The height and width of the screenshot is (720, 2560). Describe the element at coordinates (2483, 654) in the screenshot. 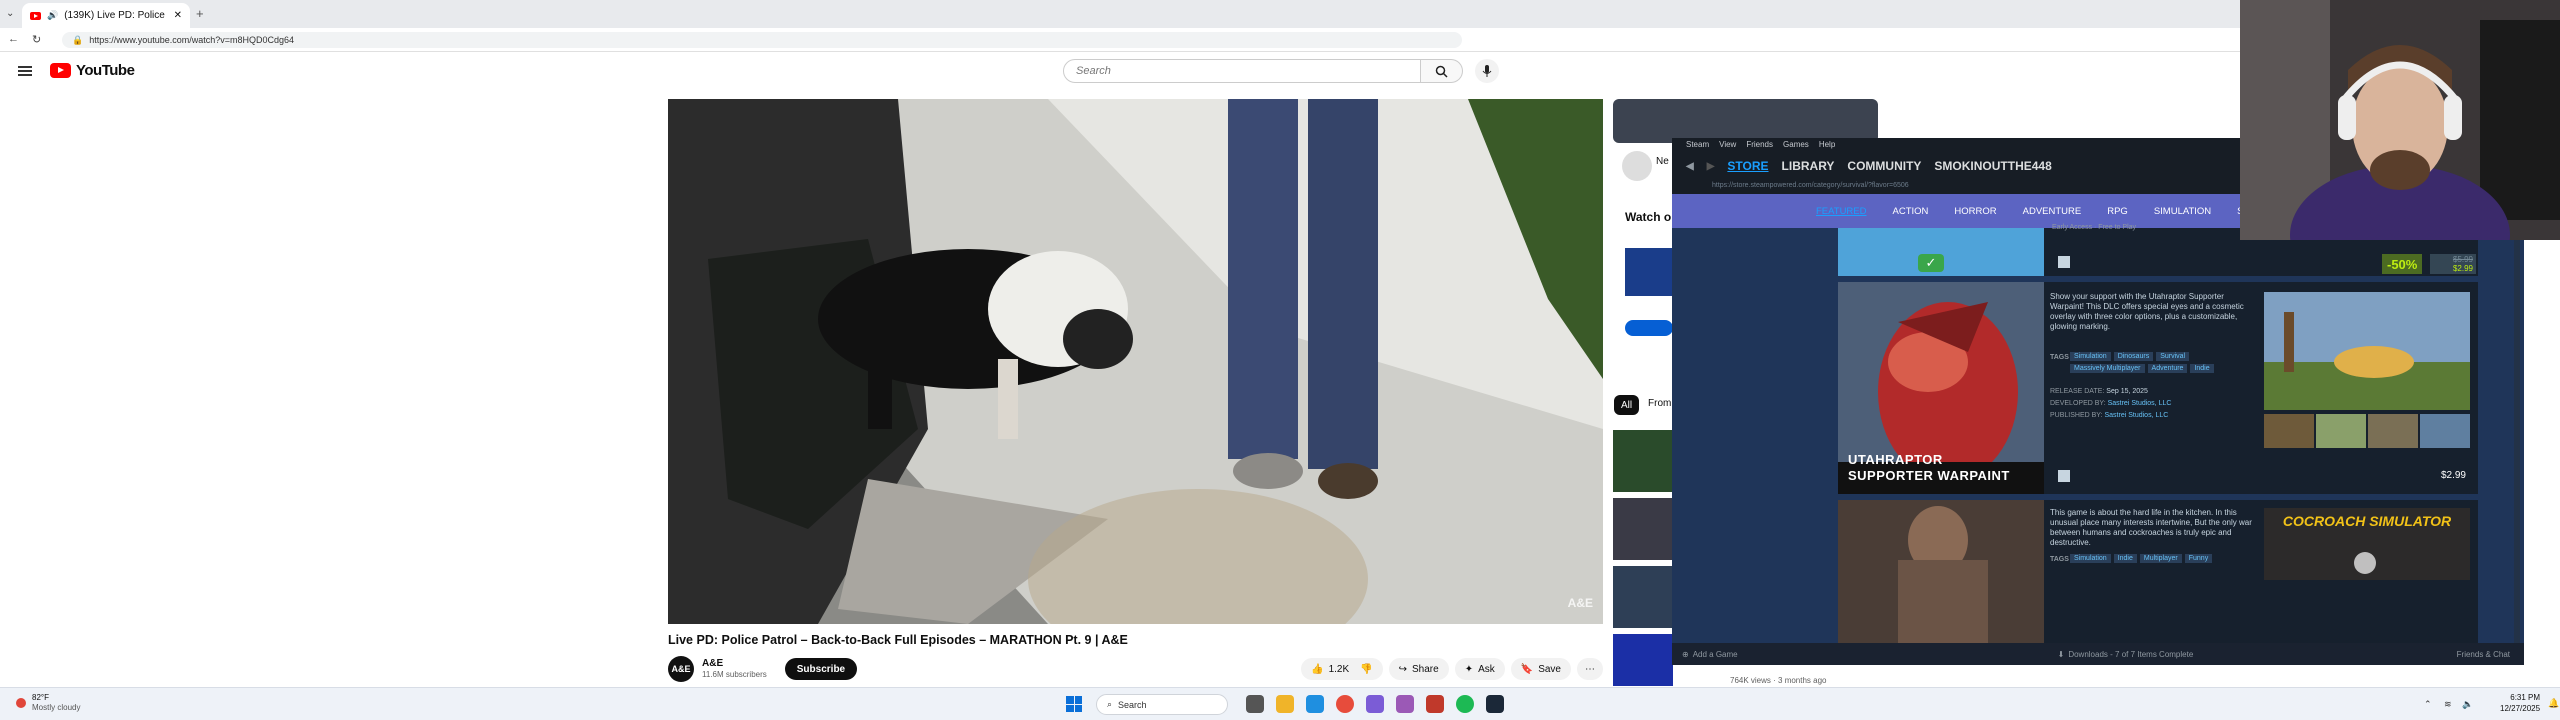

I see `friends-chat-button: Friends & Chat` at that location.